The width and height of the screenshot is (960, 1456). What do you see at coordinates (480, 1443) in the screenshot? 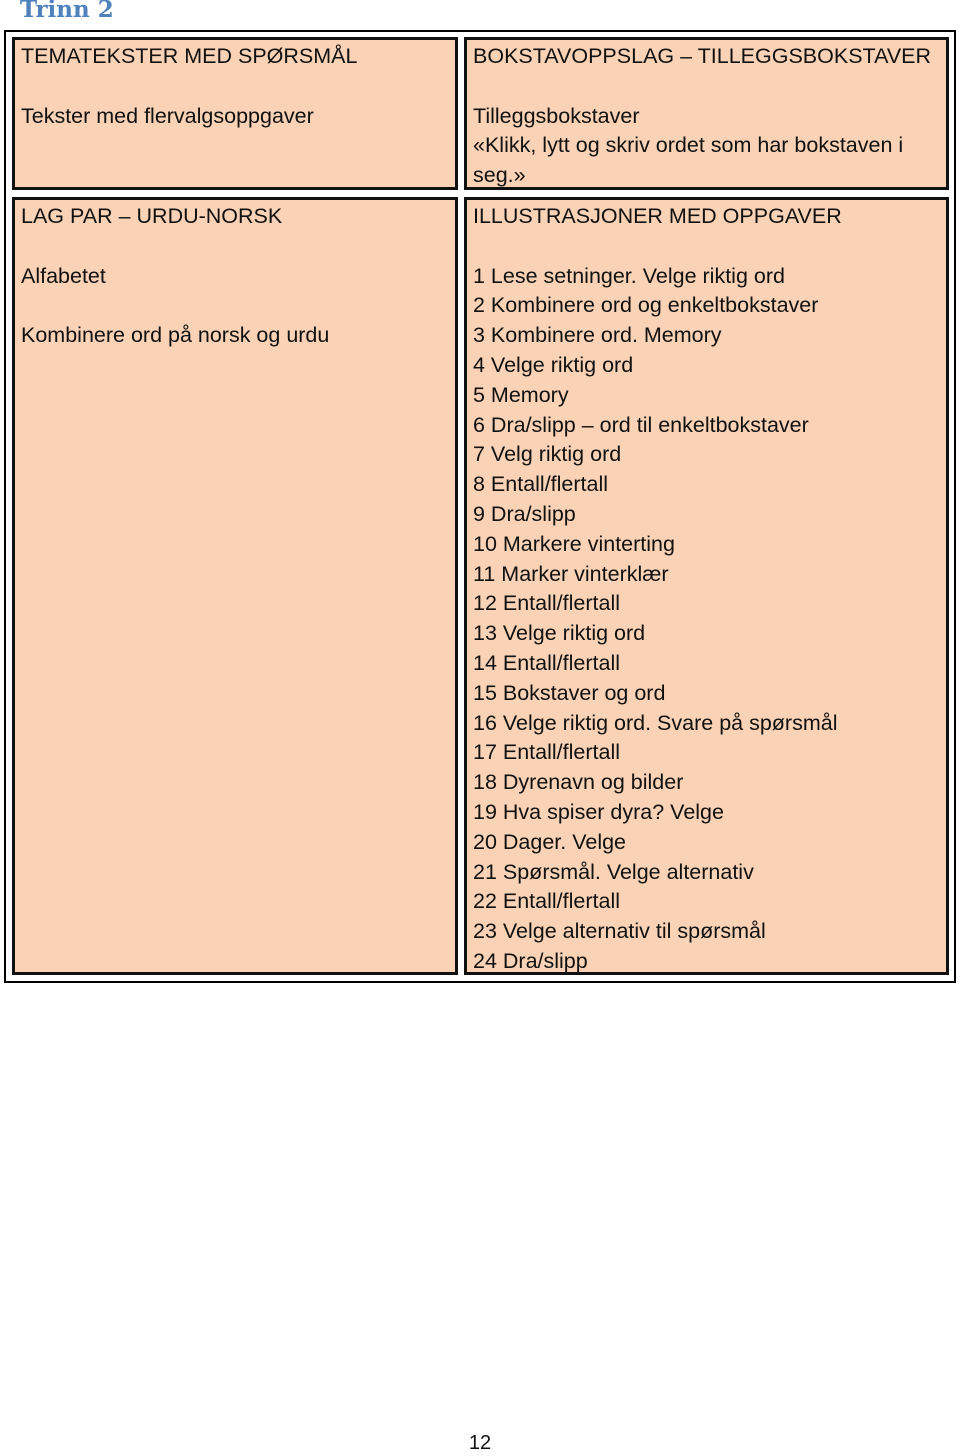
I see `page-number: 12` at bounding box center [480, 1443].